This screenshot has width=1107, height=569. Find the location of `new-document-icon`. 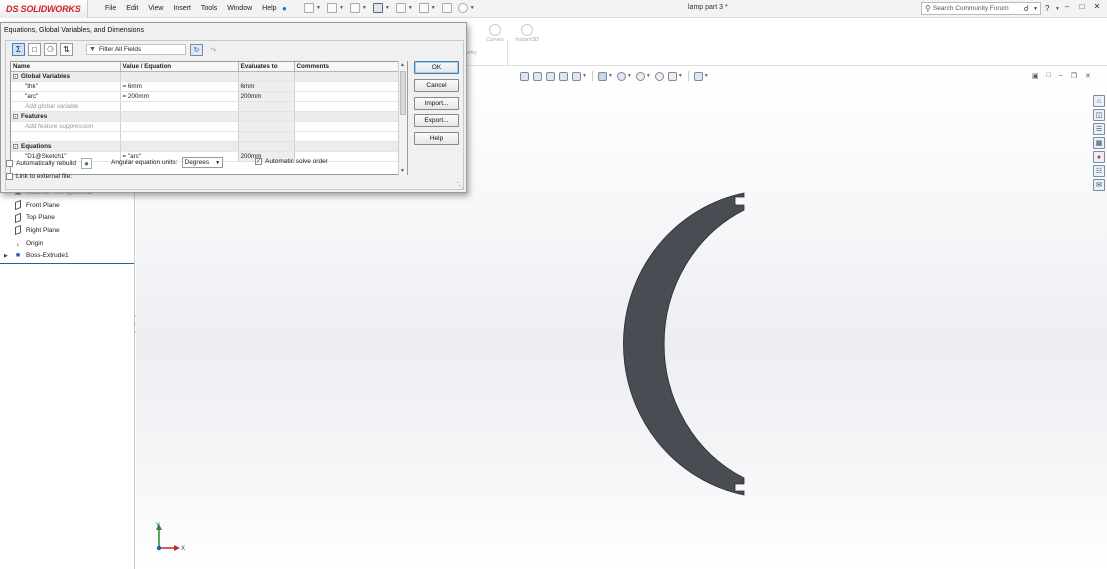

new-document-icon is located at coordinates (309, 8).